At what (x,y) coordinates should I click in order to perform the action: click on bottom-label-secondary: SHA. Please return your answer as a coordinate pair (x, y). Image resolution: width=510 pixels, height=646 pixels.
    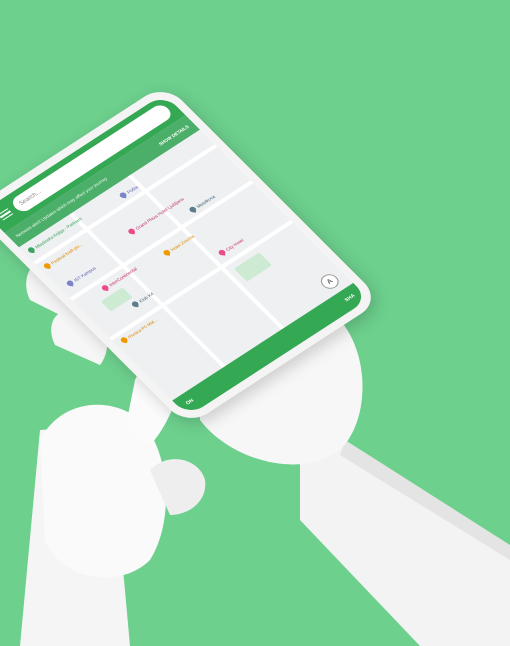
    Looking at the image, I should click on (350, 298).